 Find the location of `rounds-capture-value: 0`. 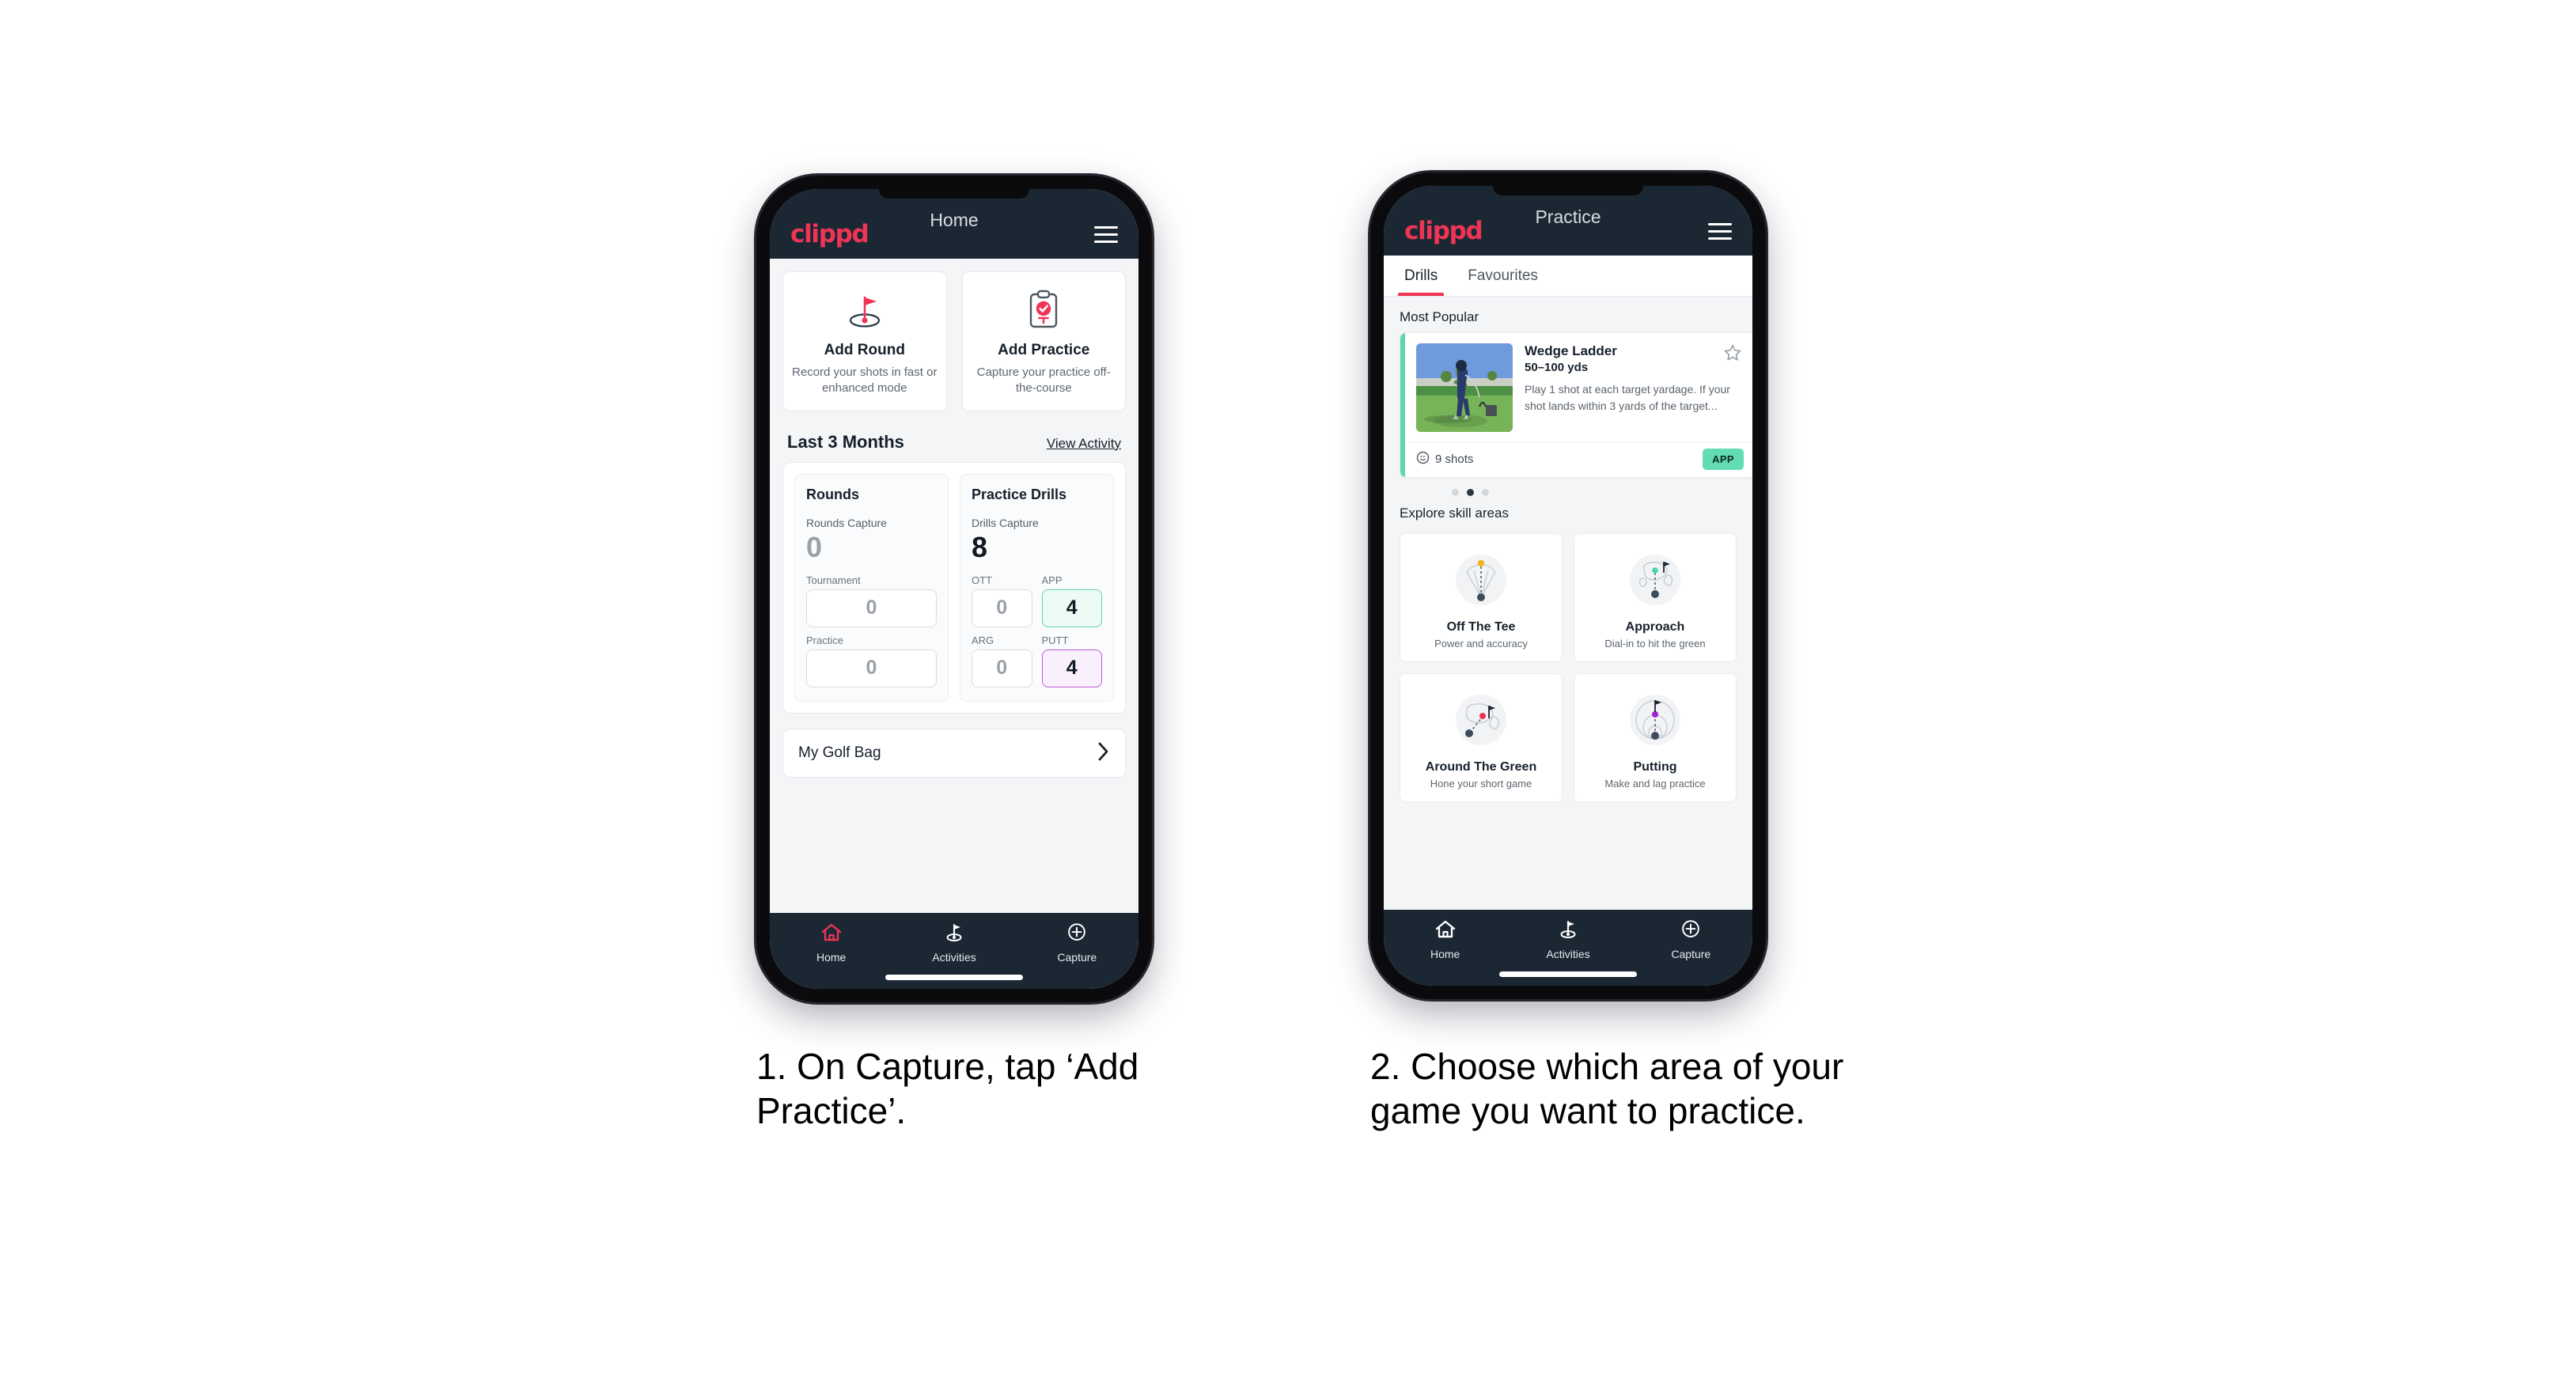

rounds-capture-value: 0 is located at coordinates (814, 546).